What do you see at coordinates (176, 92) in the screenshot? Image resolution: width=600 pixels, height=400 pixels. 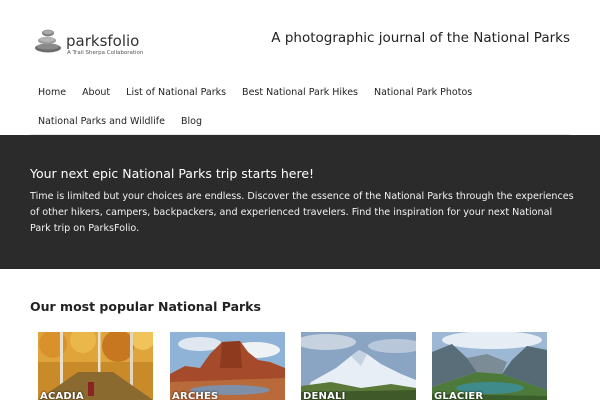 I see `nav-item-list-of-national-parks: List of National Parks` at bounding box center [176, 92].